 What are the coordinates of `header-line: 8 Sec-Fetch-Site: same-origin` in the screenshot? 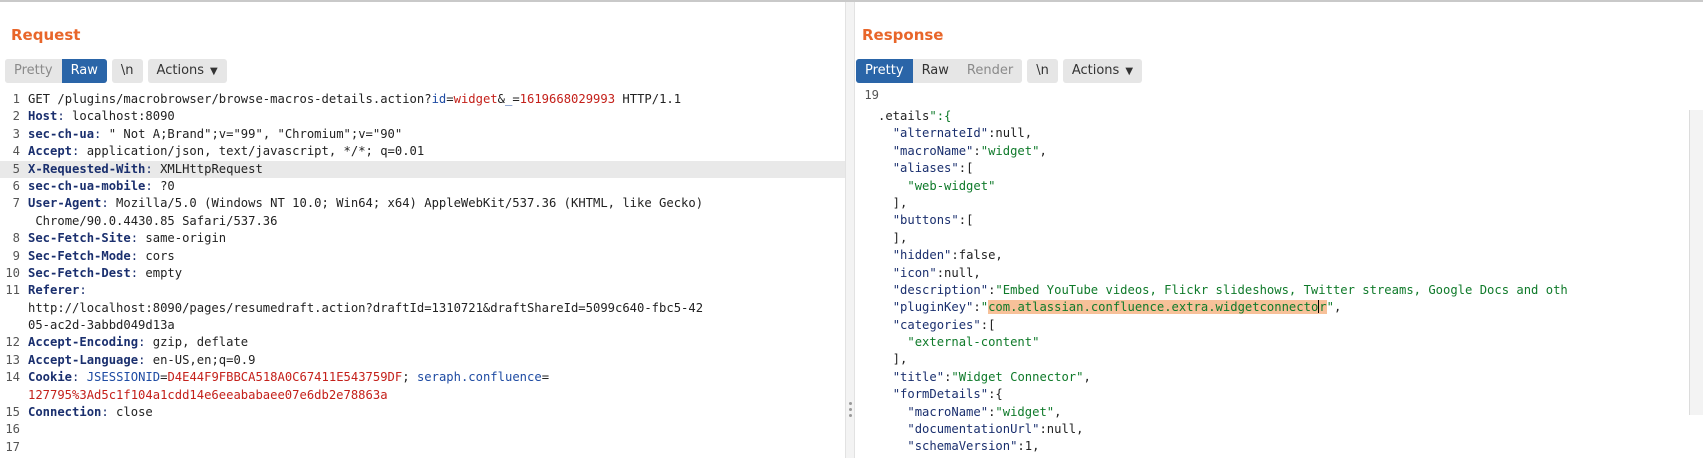 It's located at (422, 238).